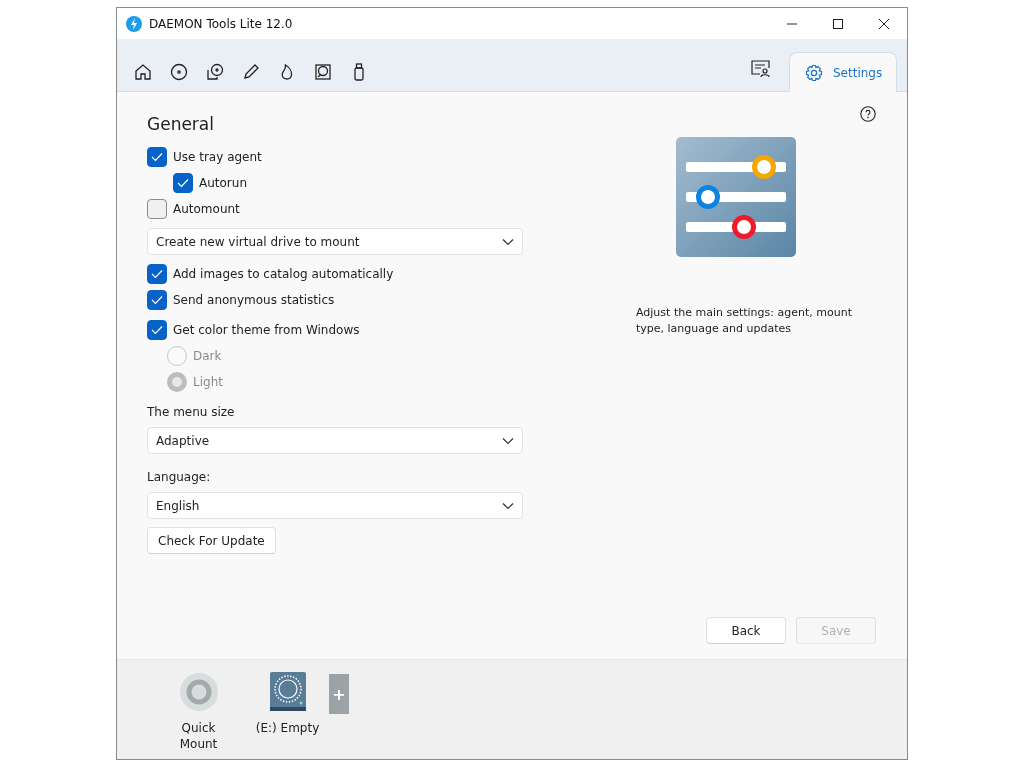 The height and width of the screenshot is (769, 1025). What do you see at coordinates (838, 23) in the screenshot?
I see `maximize-icon` at bounding box center [838, 23].